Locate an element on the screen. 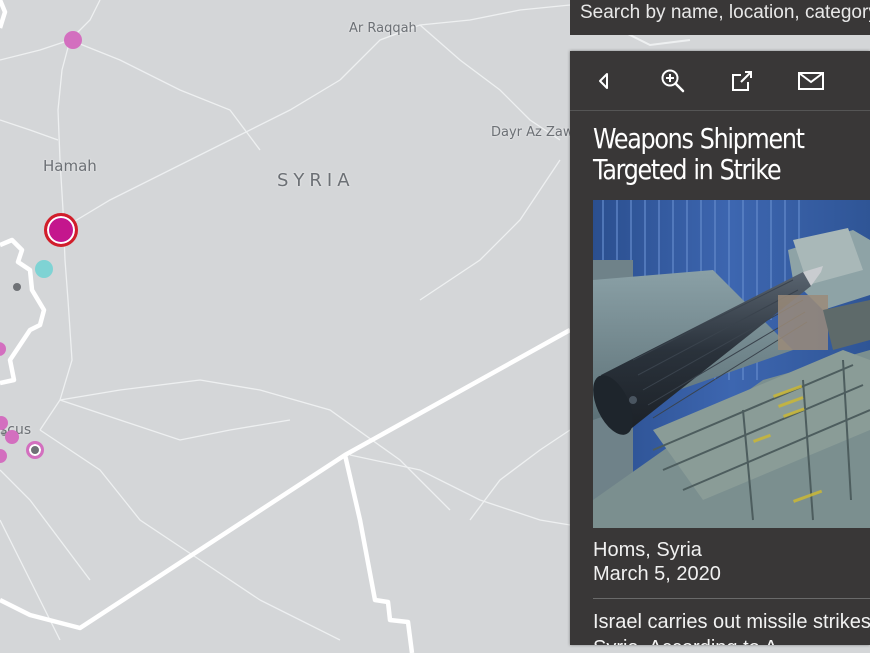 Image resolution: width=870 pixels, height=653 pixels. map-label-hamah: Hamah is located at coordinates (70, 166).